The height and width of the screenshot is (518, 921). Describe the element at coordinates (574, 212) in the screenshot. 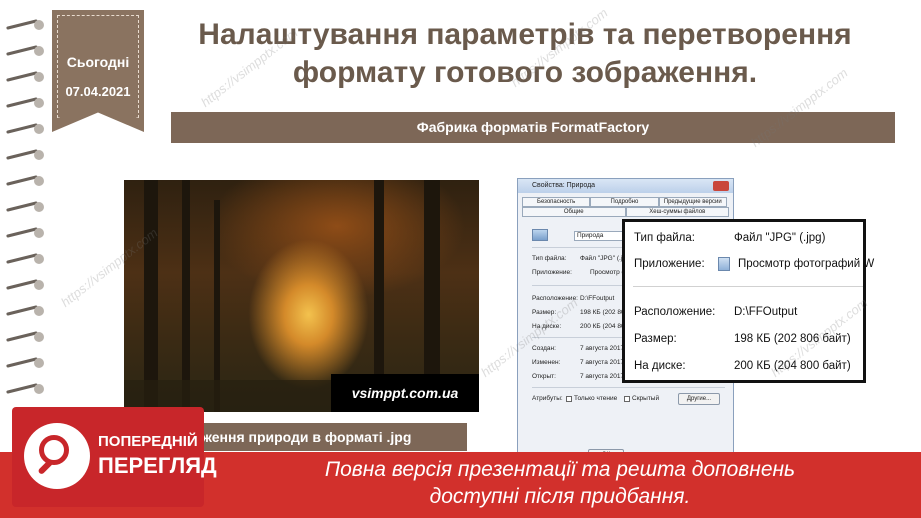

I see `tab-general: Общие` at that location.